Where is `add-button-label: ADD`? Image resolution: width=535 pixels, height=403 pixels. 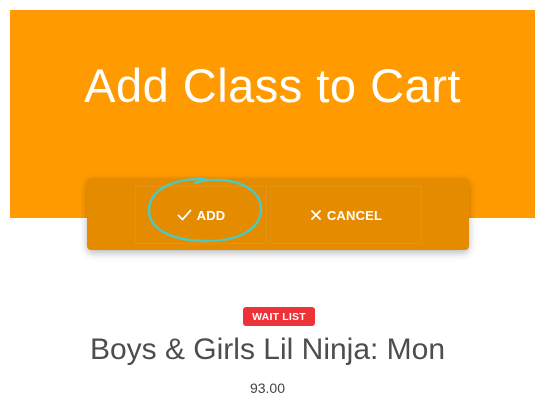
add-button-label: ADD is located at coordinates (211, 215).